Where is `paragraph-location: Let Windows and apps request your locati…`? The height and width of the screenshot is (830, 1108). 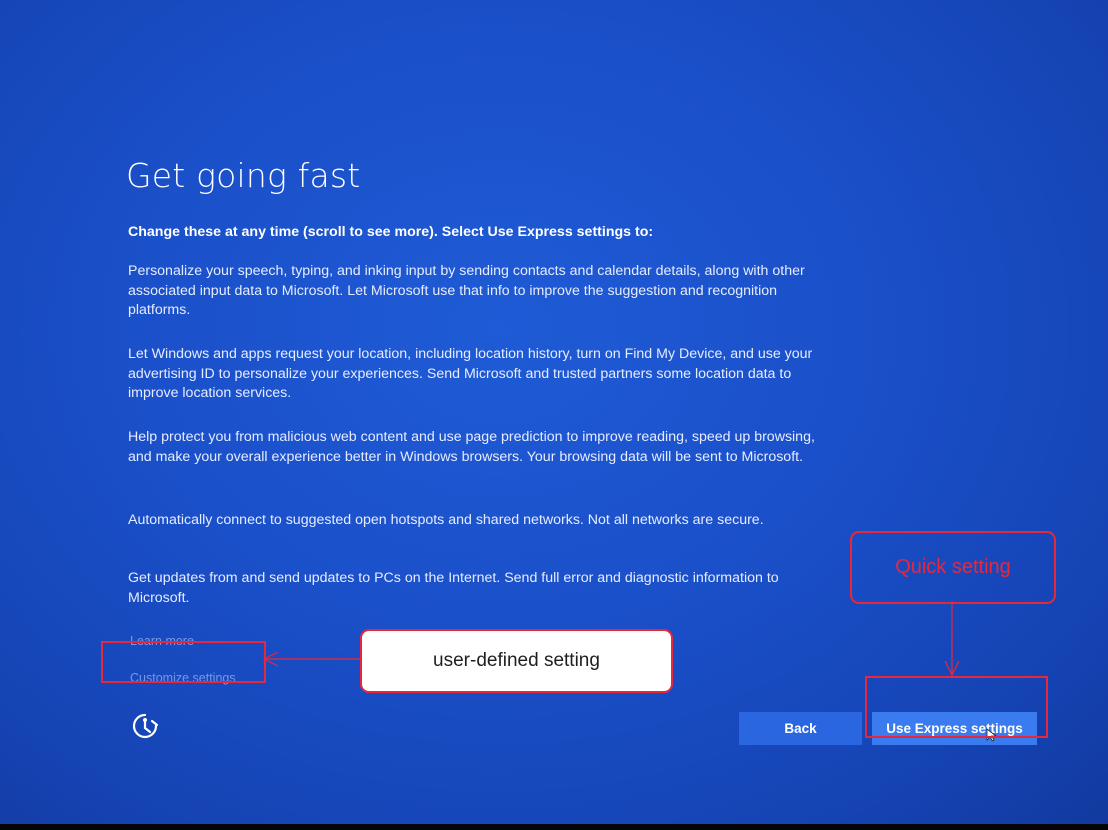 paragraph-location: Let Windows and apps request your locati… is located at coordinates (470, 373).